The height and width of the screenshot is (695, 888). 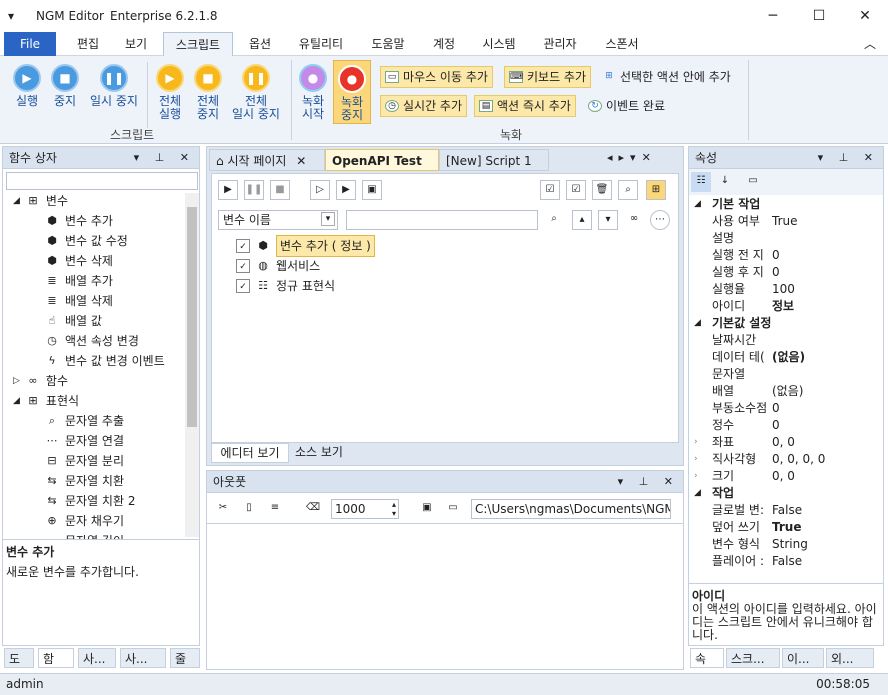 What do you see at coordinates (192, 365) in the screenshot?
I see `tree-scrollbar` at bounding box center [192, 365].